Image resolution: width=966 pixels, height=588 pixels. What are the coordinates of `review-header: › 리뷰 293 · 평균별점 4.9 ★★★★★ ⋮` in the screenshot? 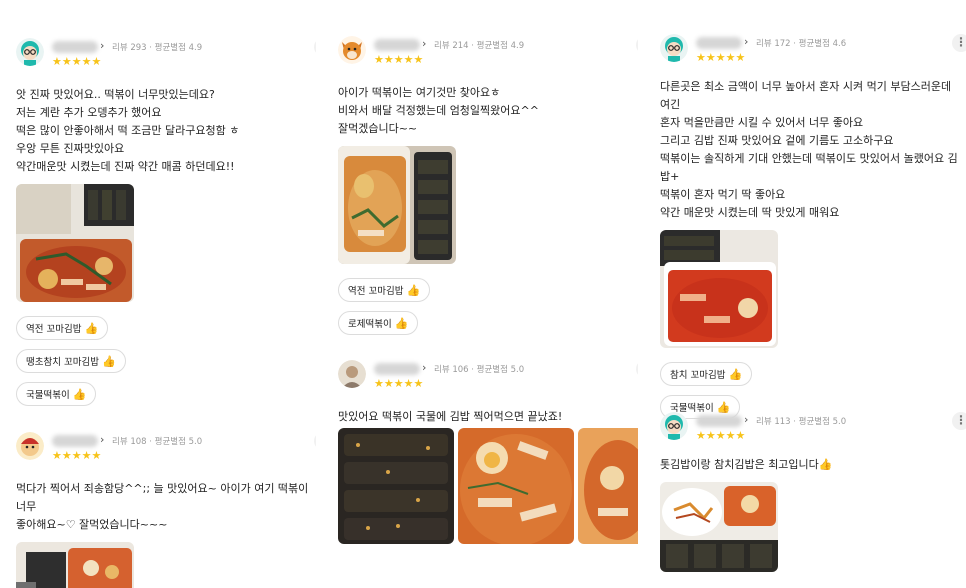 It's located at (166, 55).